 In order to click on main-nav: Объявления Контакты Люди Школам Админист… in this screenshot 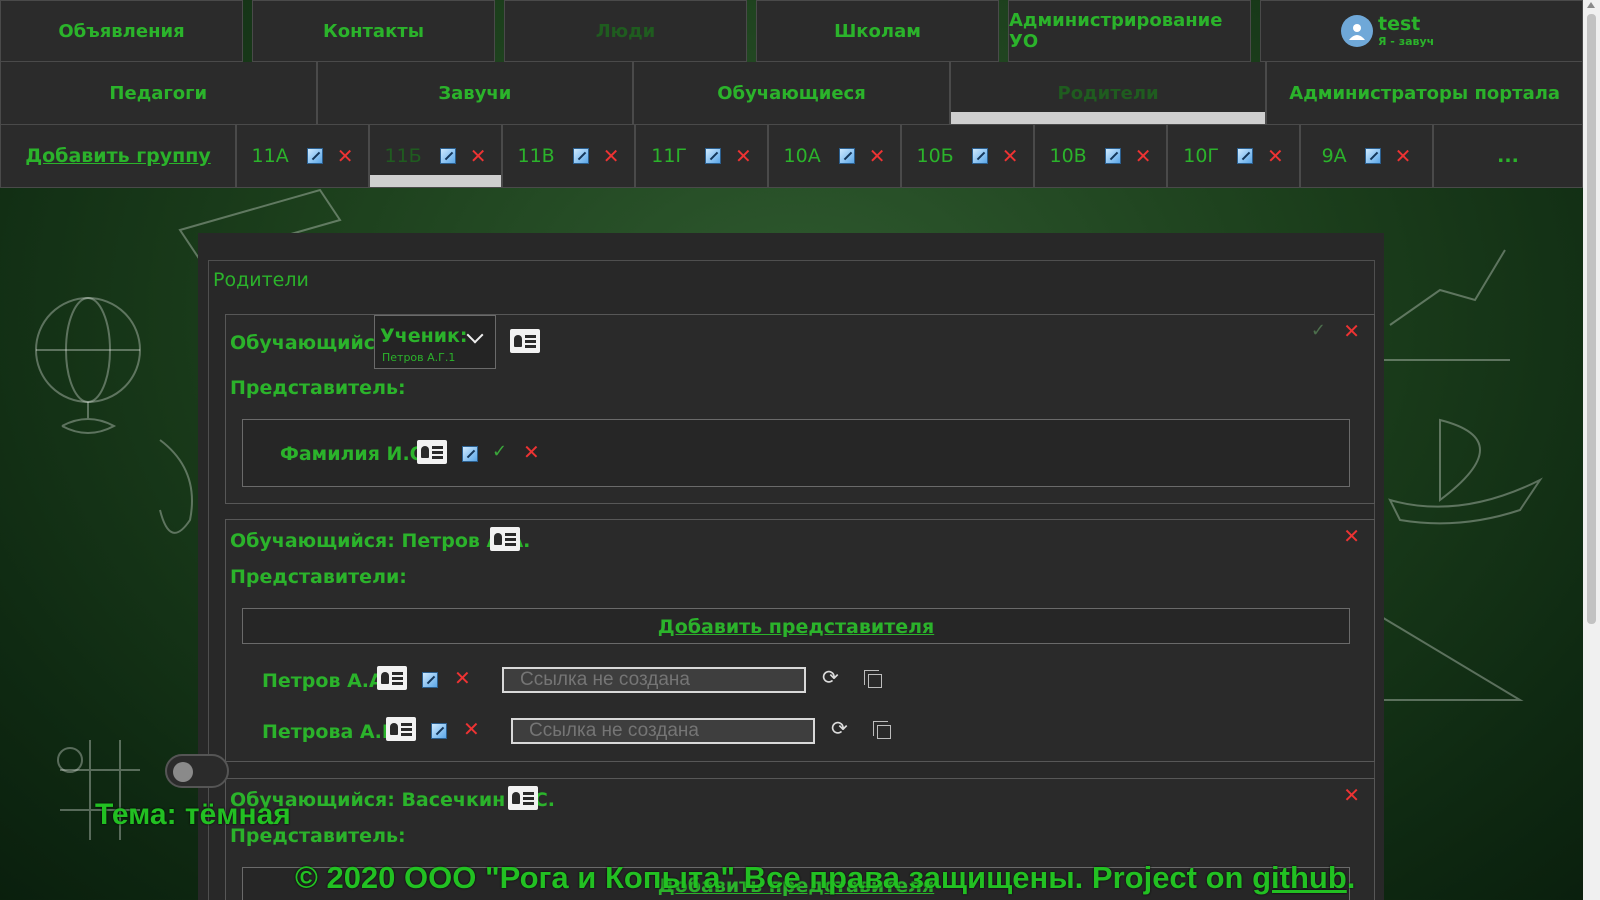, I will do `click(791, 31)`.